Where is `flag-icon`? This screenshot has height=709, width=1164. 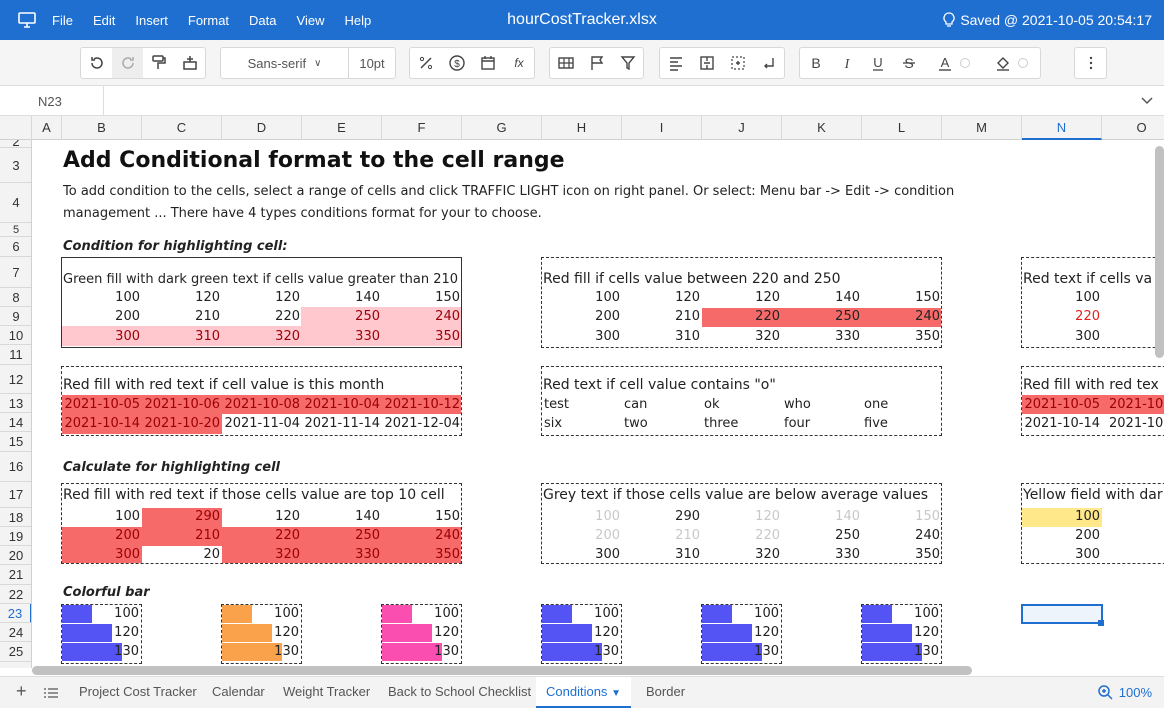
flag-icon is located at coordinates (596, 63).